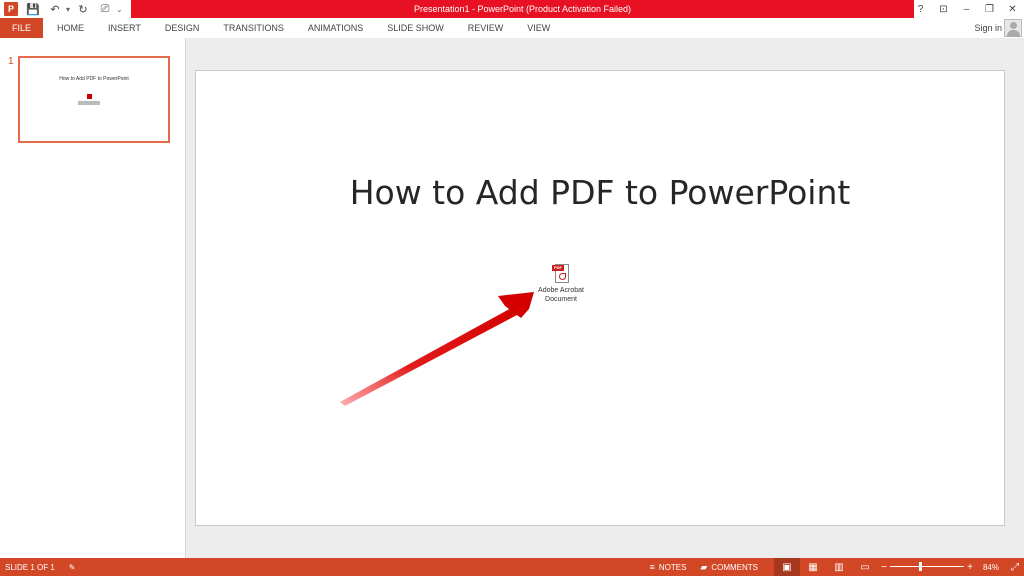 The image size is (1024, 576). I want to click on slide-sorter-view-icon: ▦, so click(813, 567).